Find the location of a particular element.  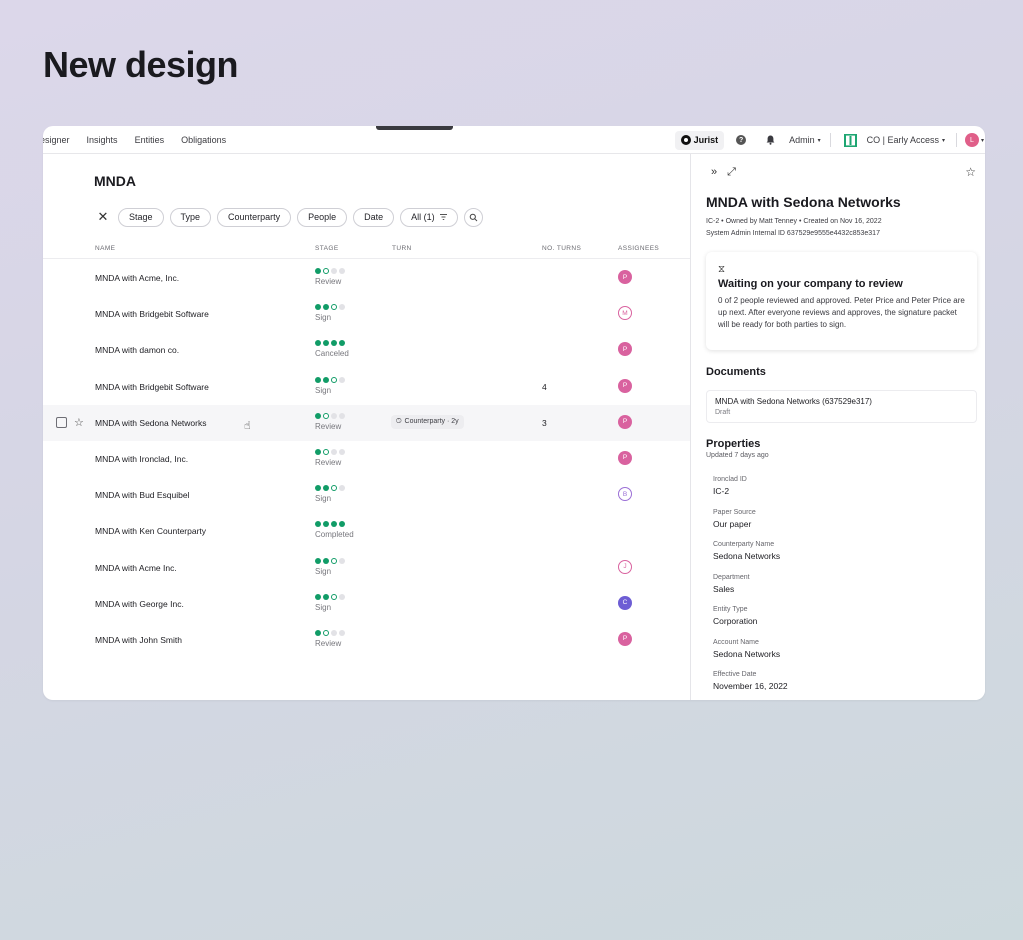

table-row: MNDA with Acme Inc. Sign J is located at coordinates (367, 568).